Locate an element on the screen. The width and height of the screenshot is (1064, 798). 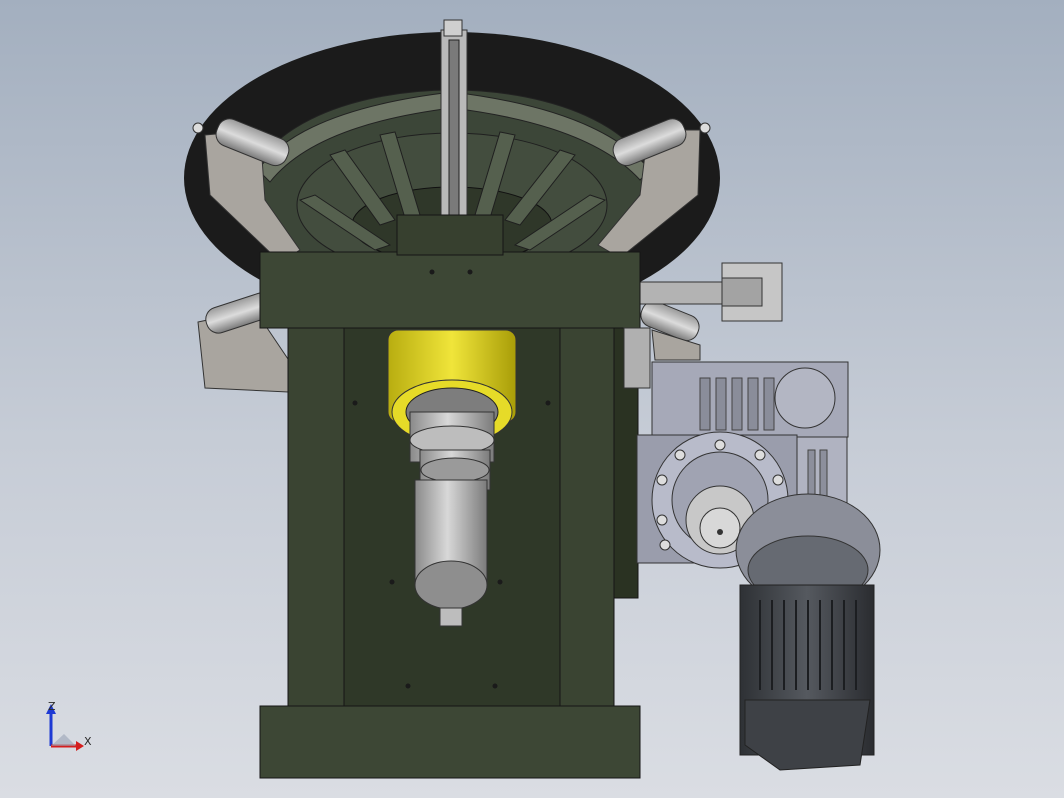
z-axis-label: Z is located at coordinates (52, 706).